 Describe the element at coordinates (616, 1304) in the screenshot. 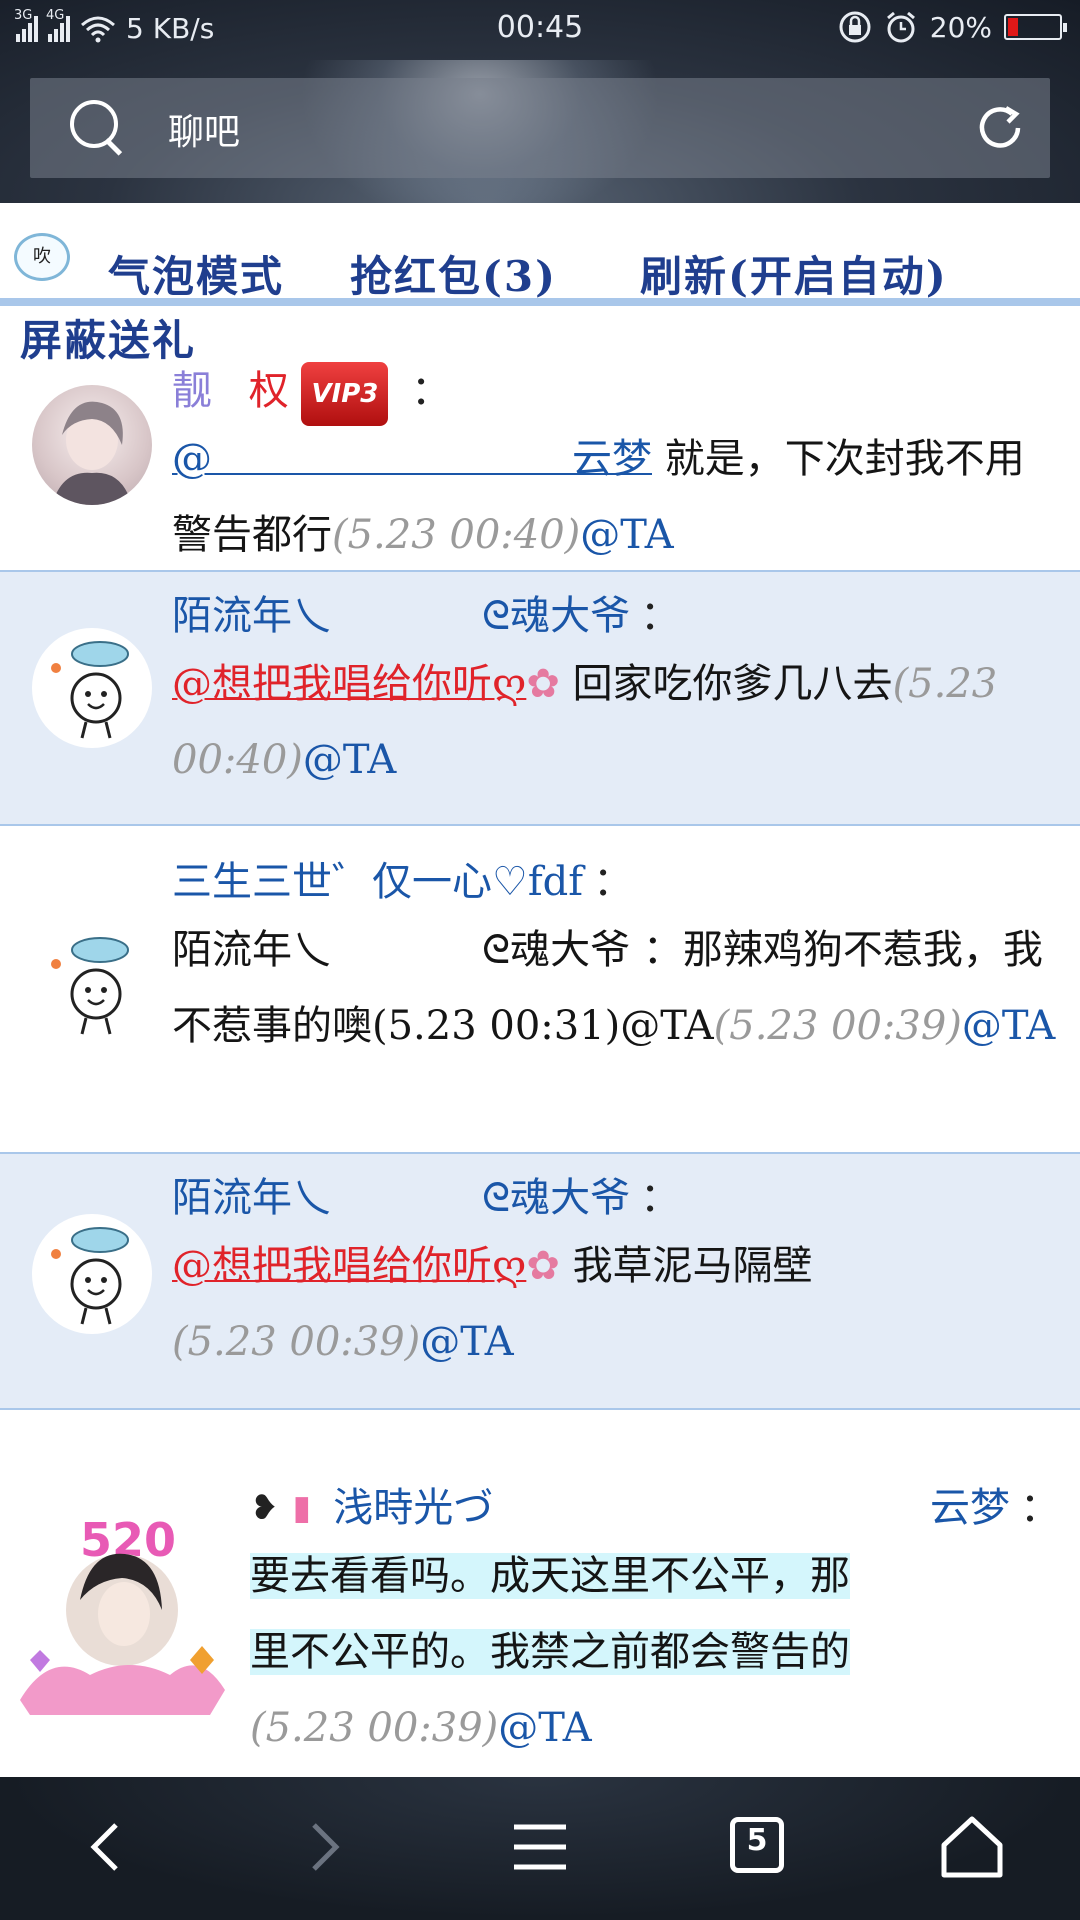

I see `message-text: @想把我唱给你听ღ✿ 我草泥马隔壁 (5.23 00:39)@TA` at that location.